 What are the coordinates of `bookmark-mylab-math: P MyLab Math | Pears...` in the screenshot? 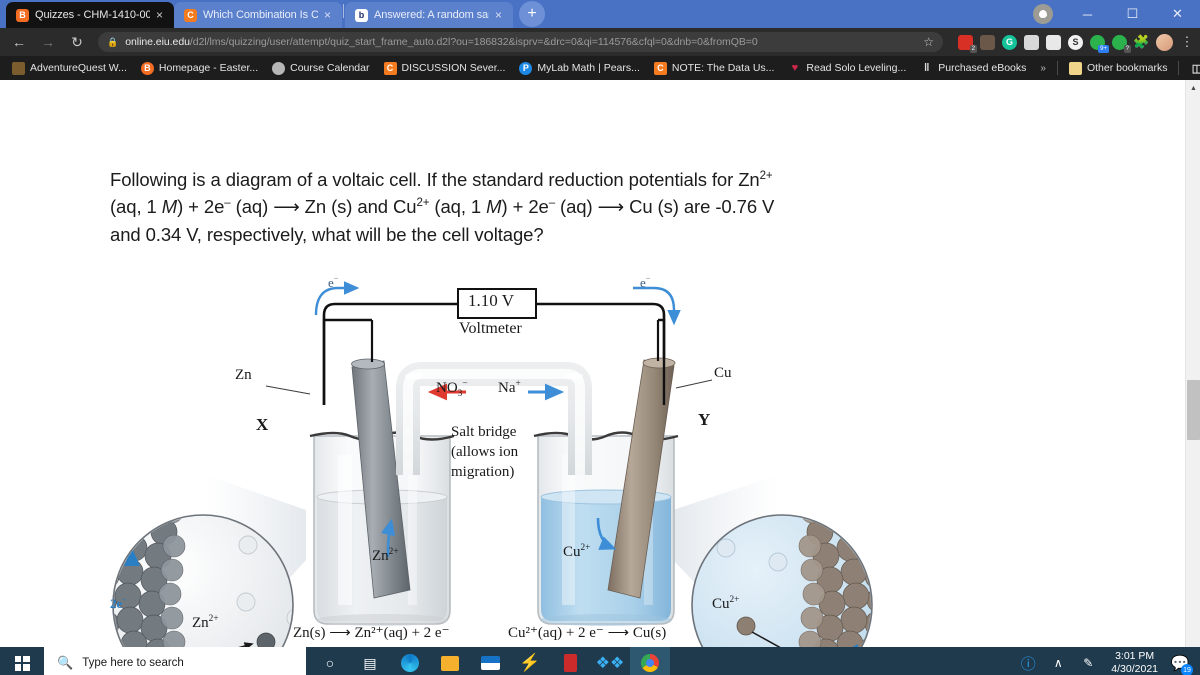 It's located at (579, 68).